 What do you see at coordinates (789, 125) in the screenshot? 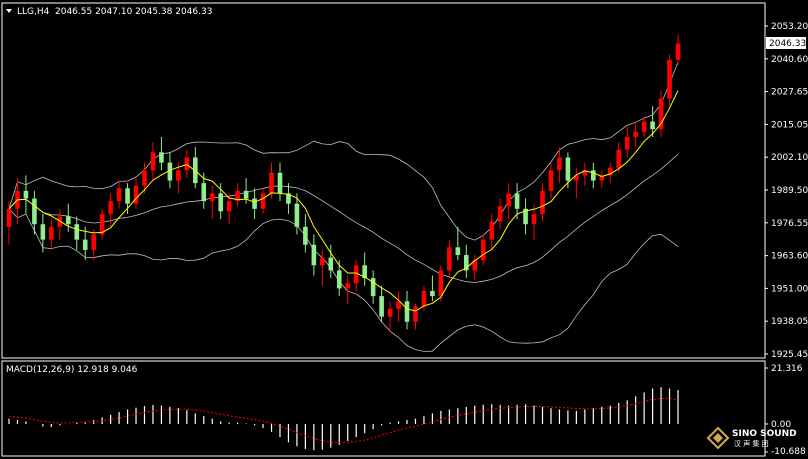
I see `price-axis-label: 2015.05` at bounding box center [789, 125].